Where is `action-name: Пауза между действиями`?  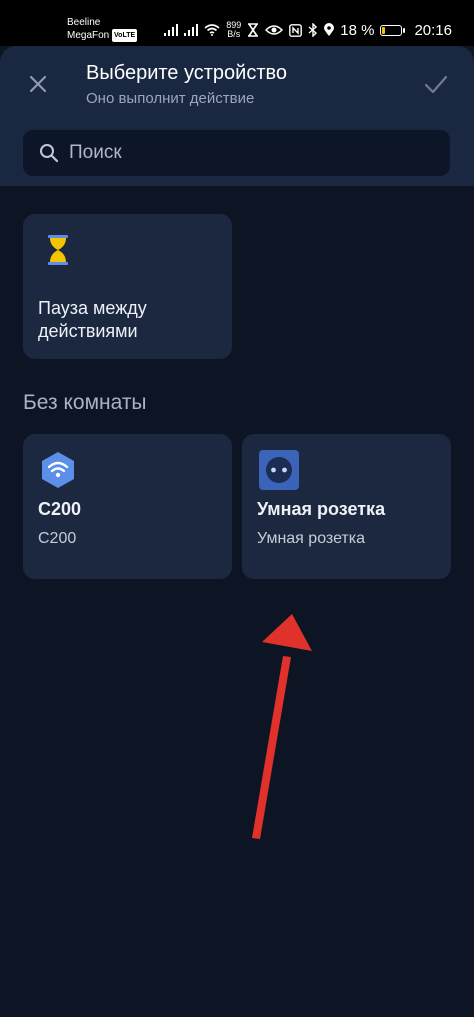 action-name: Пауза между действиями is located at coordinates (92, 319).